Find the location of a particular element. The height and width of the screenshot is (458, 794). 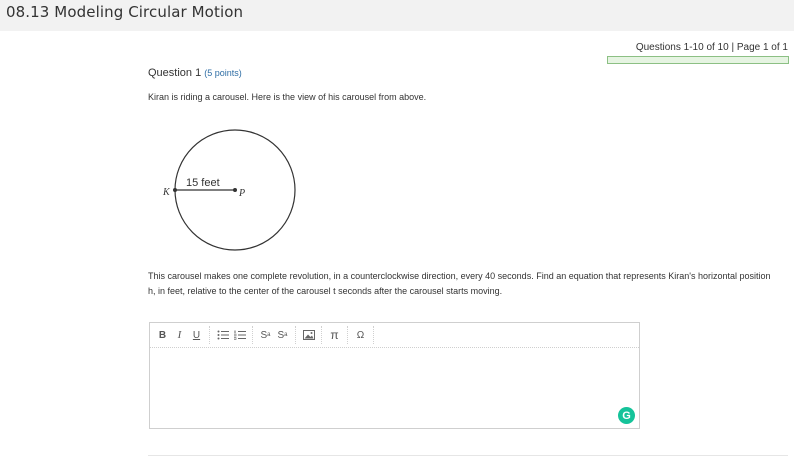

carousel-diagram: 15 feet K P is located at coordinates (229, 190).